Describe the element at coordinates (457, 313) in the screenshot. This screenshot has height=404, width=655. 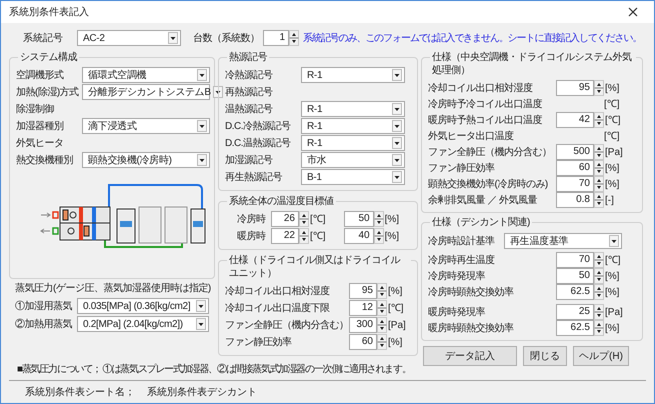
I see `field-label: 暖房時発現率` at that location.